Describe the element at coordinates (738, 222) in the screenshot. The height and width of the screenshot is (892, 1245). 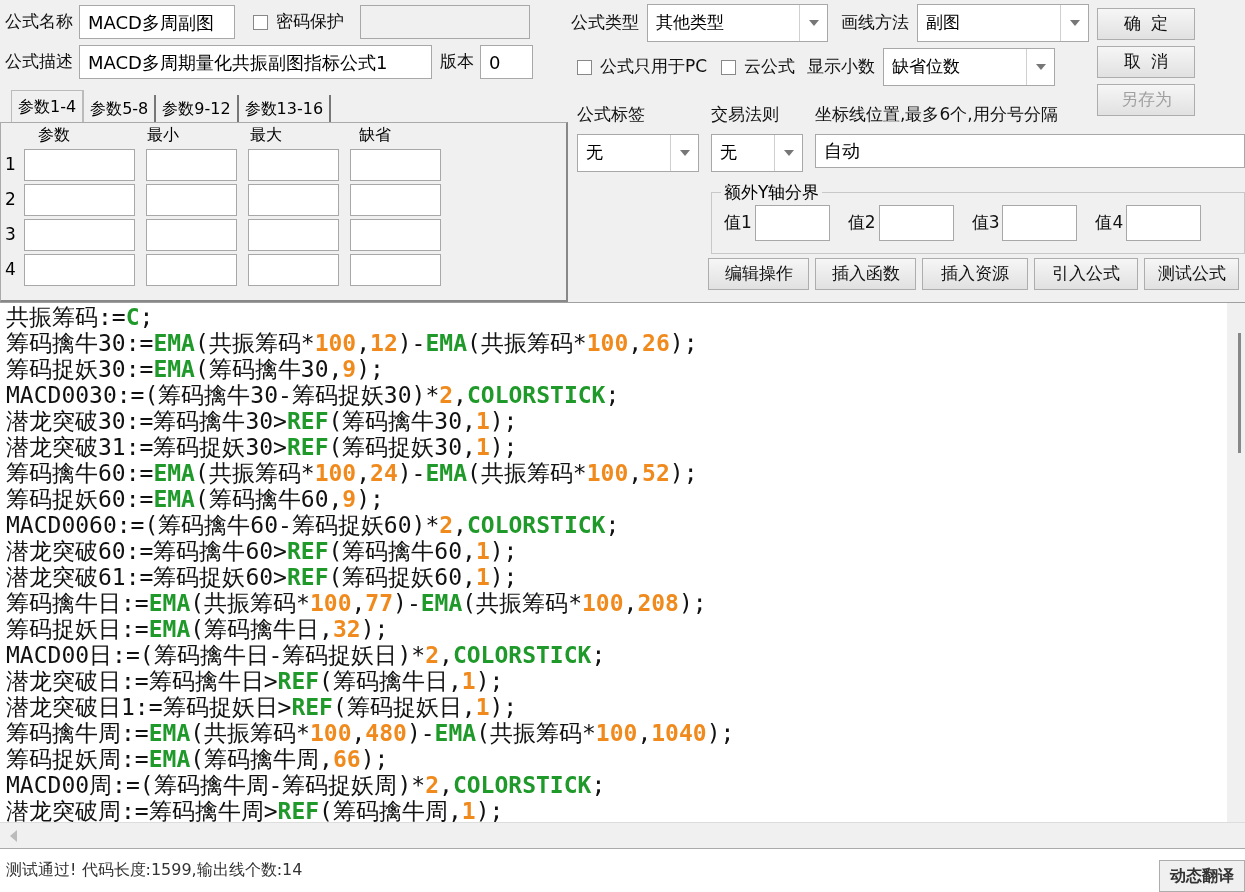
I see `field-label: 值1` at that location.